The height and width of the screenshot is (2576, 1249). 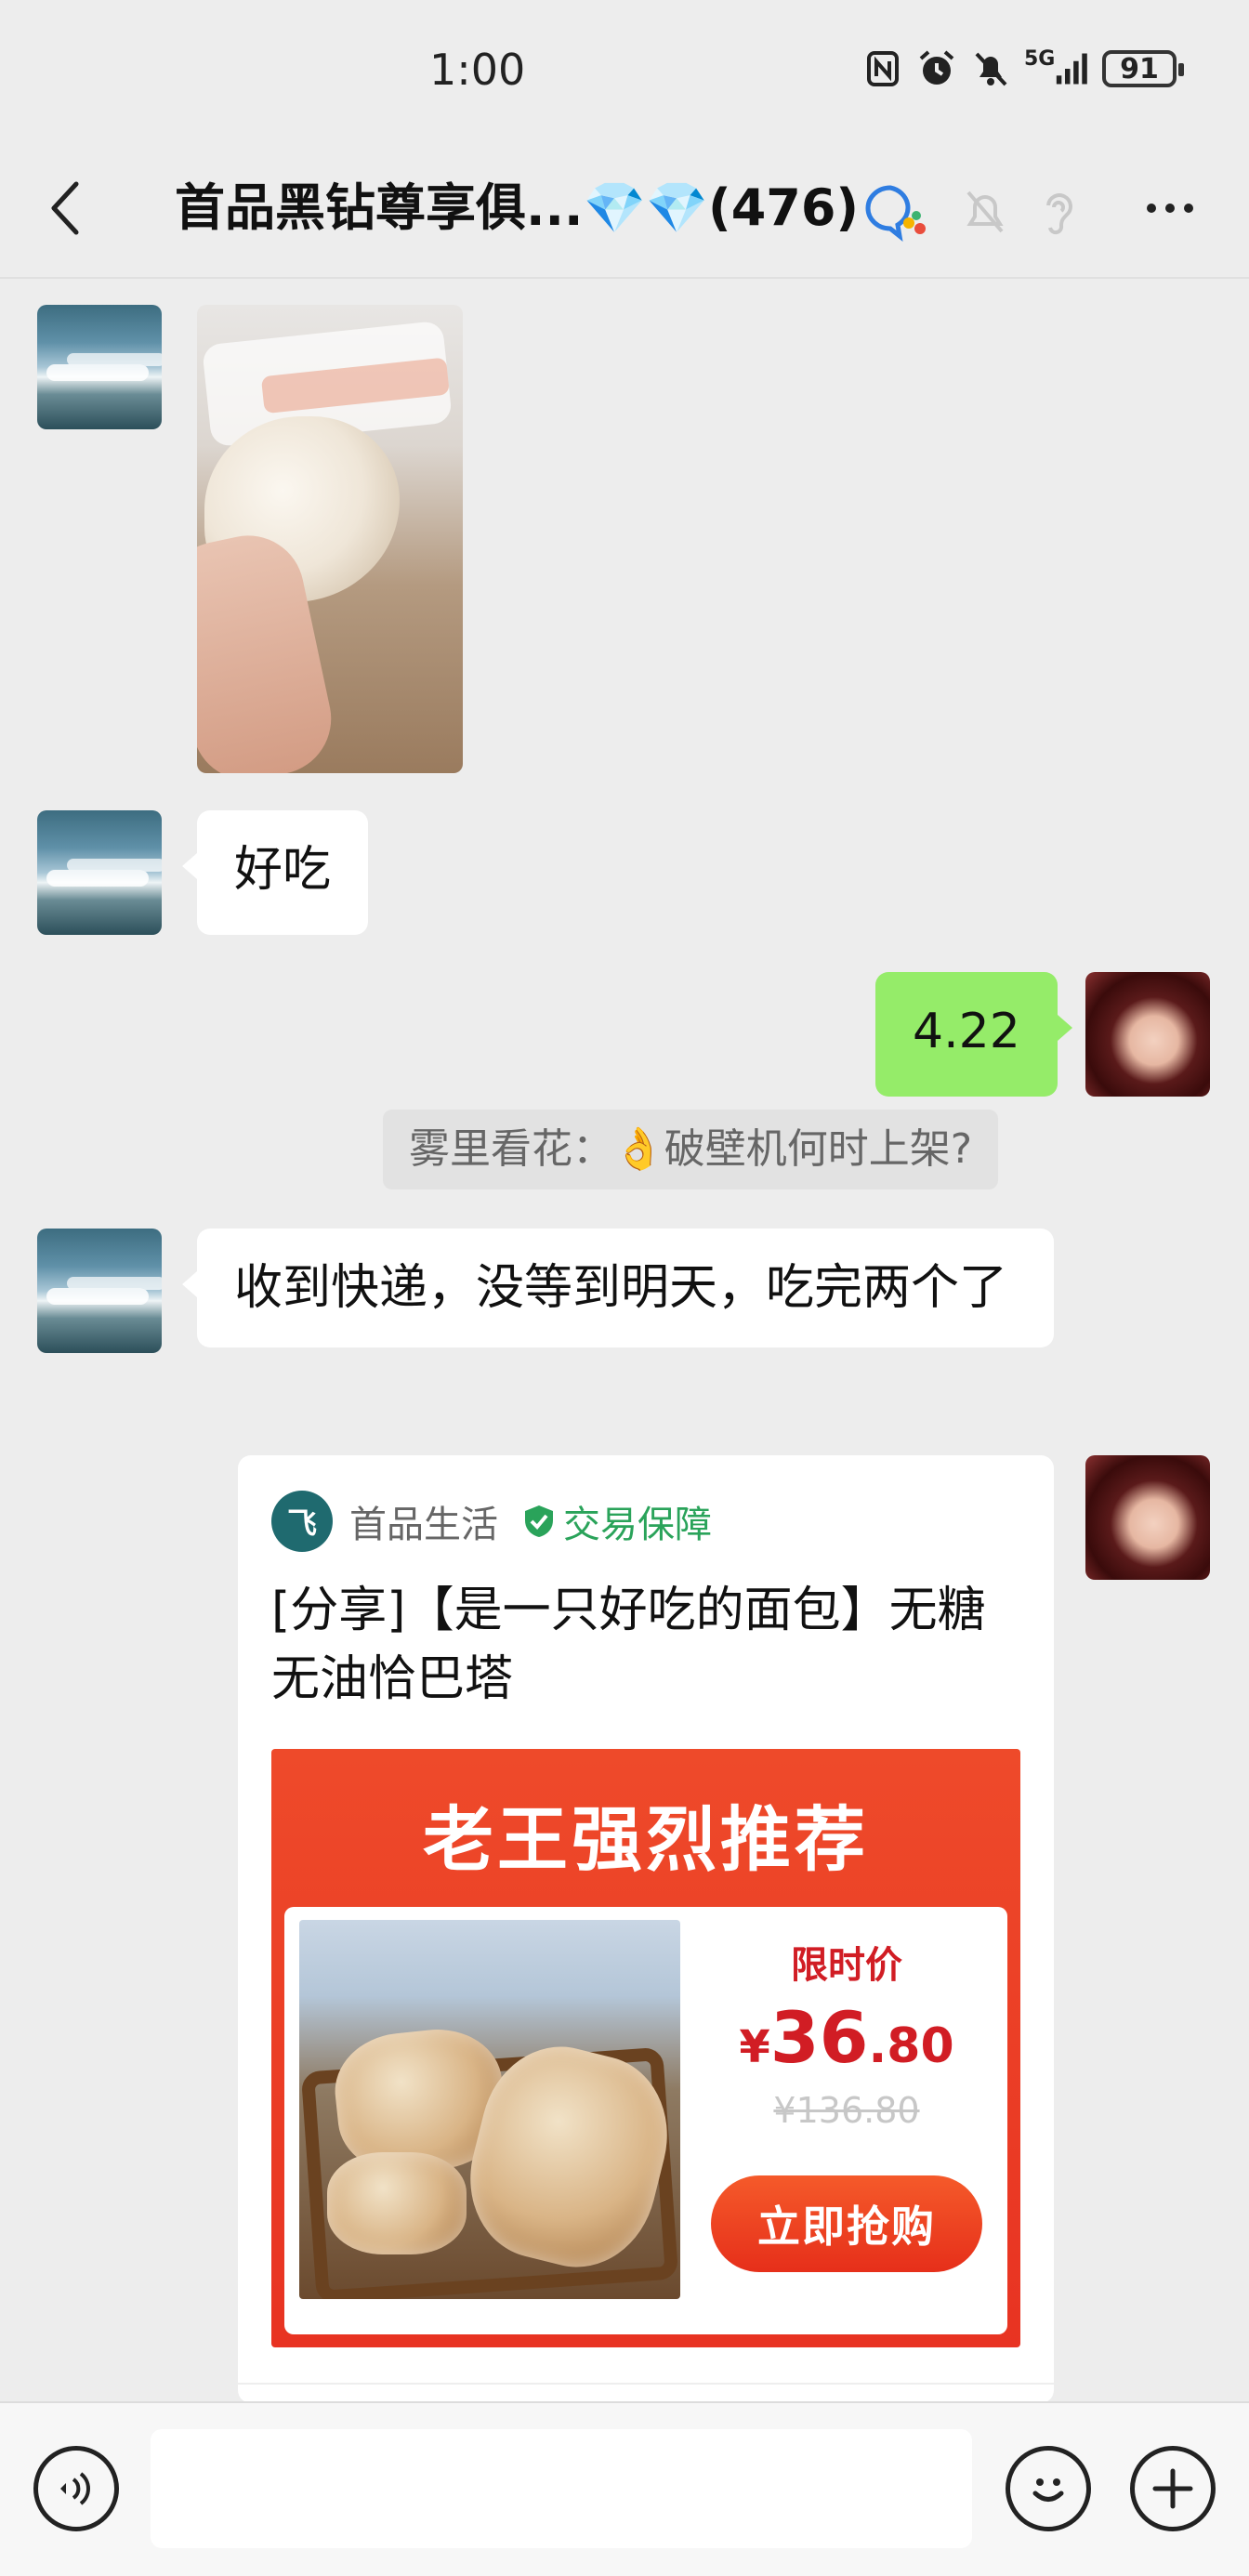 I want to click on price-column: 限时价 ¥36.80 ¥136.80 立即抢购, so click(x=846, y=2098).